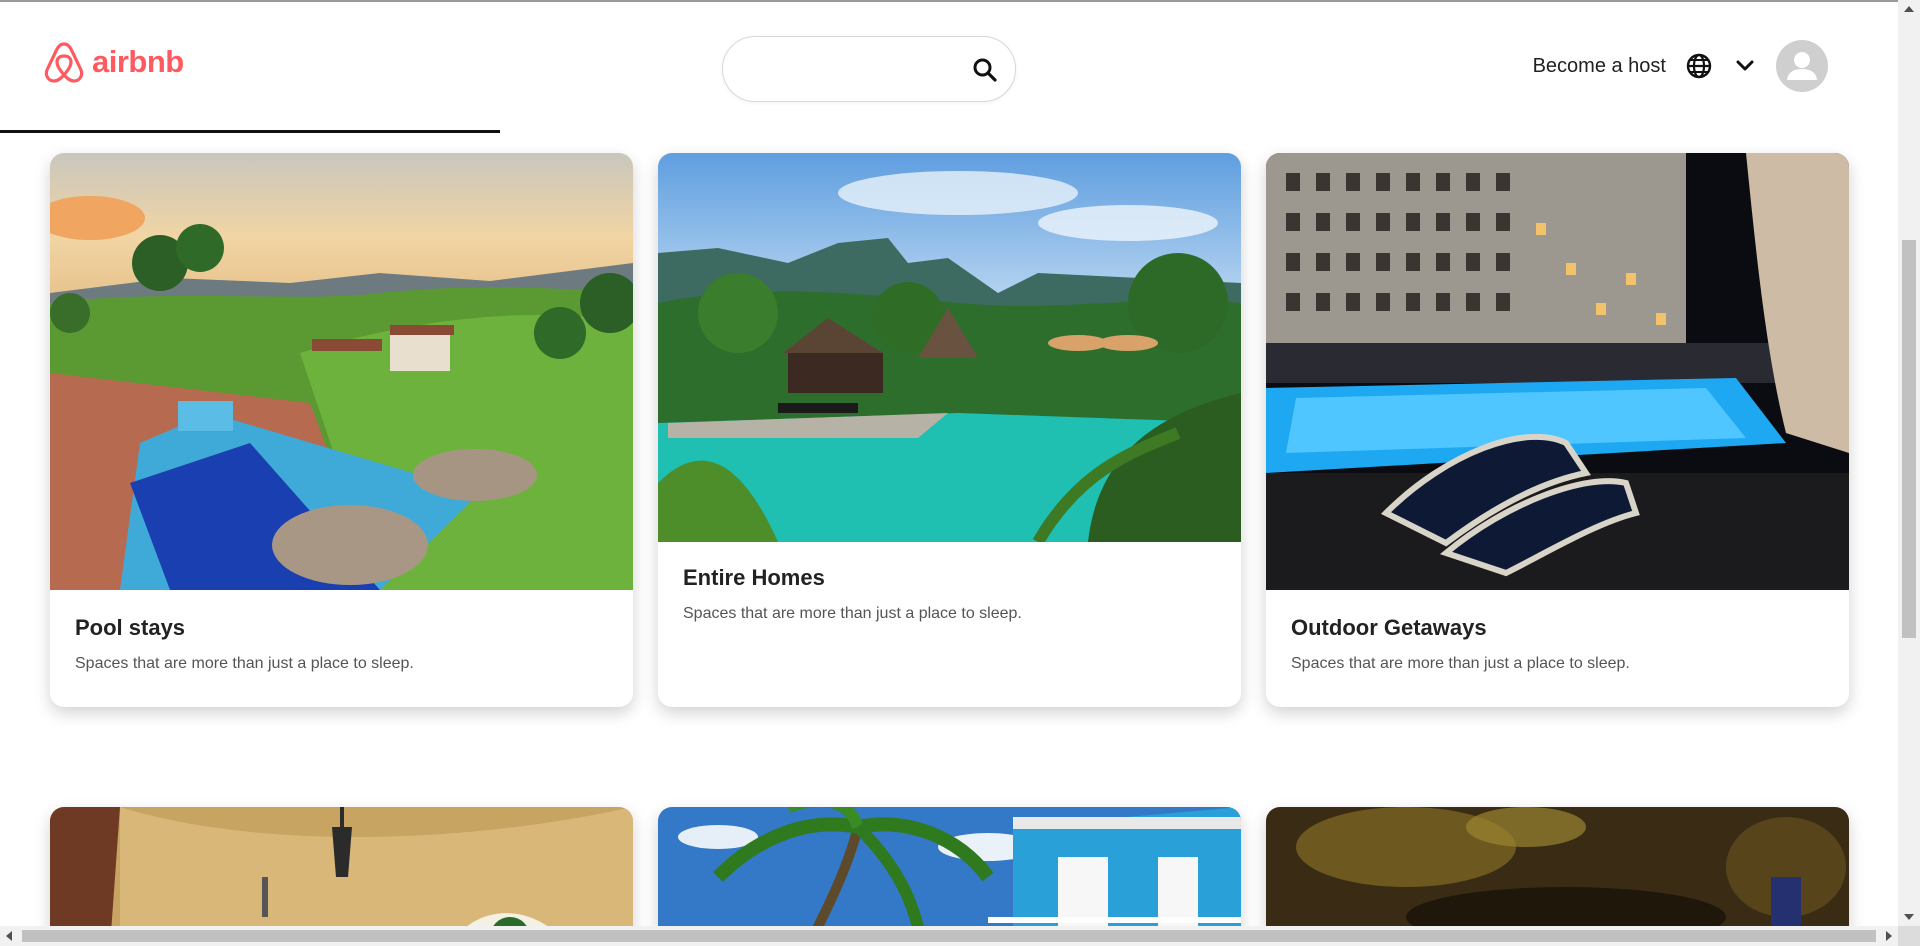 The width and height of the screenshot is (1920, 946). What do you see at coordinates (1889, 936) in the screenshot?
I see `scroll-right-arrow-icon` at bounding box center [1889, 936].